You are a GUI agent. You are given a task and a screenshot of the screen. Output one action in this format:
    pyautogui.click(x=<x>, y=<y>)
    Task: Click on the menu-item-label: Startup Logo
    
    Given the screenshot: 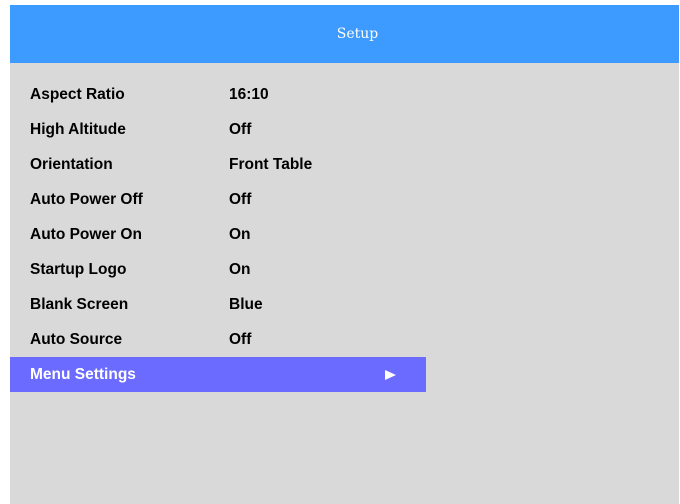 What is the action you would take?
    pyautogui.click(x=78, y=269)
    